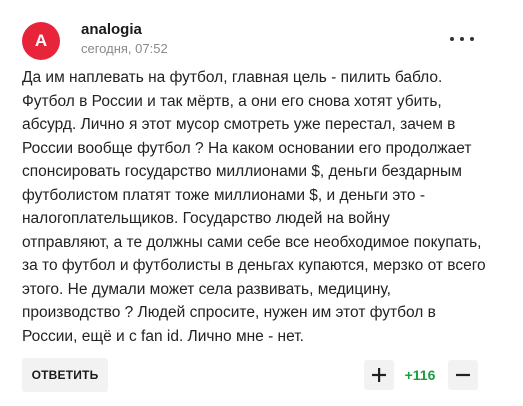  I want to click on avatar: A, so click(41, 41).